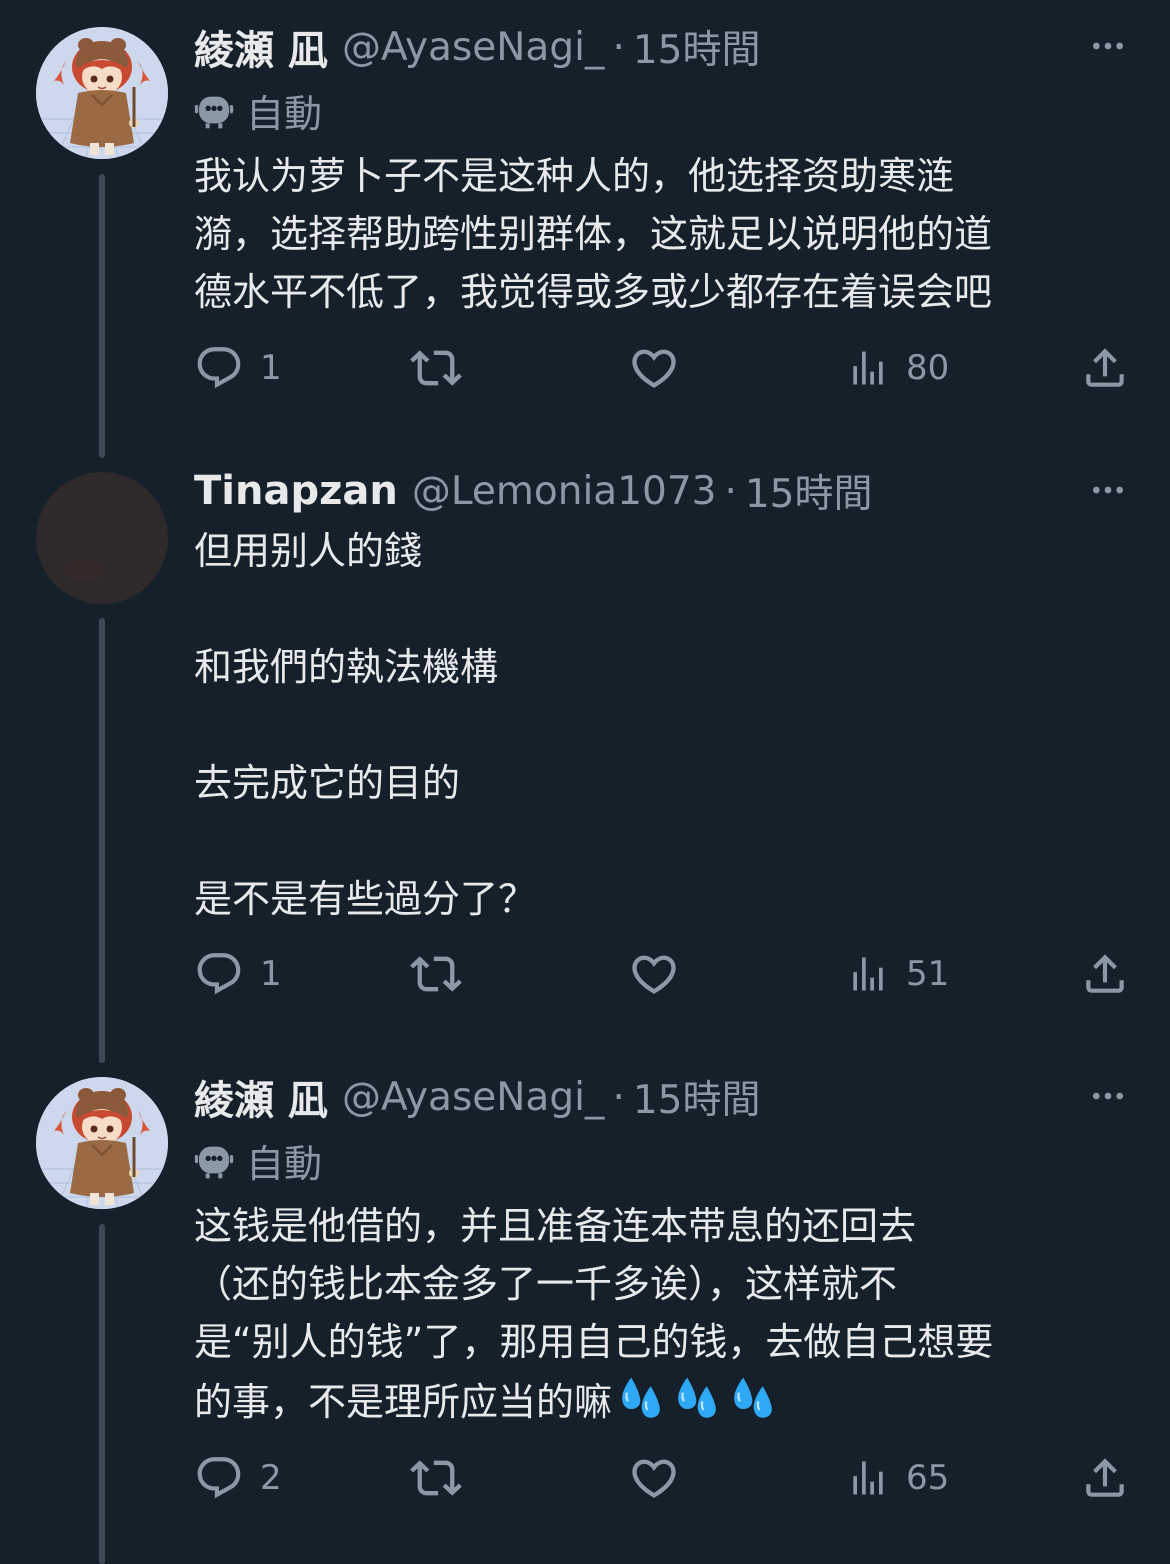  I want to click on display-name: Tinapzan, so click(296, 491).